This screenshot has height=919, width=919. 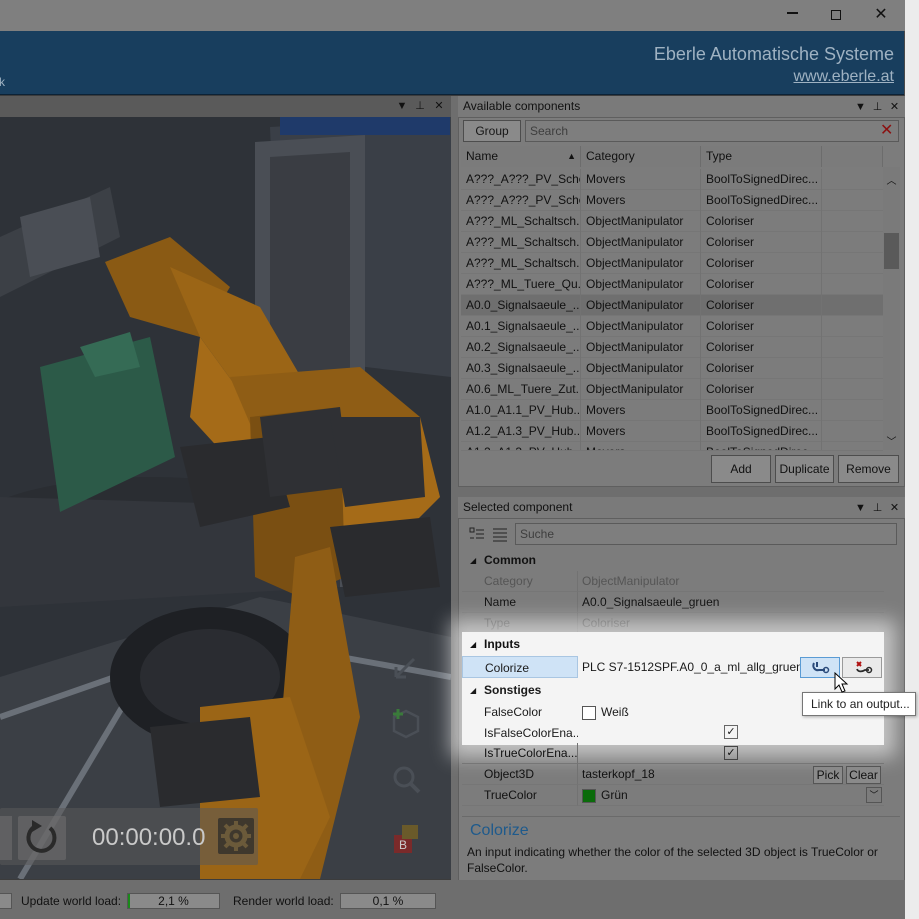 What do you see at coordinates (673, 644) in the screenshot?
I see `group-inputs: ◢ Inputs` at bounding box center [673, 644].